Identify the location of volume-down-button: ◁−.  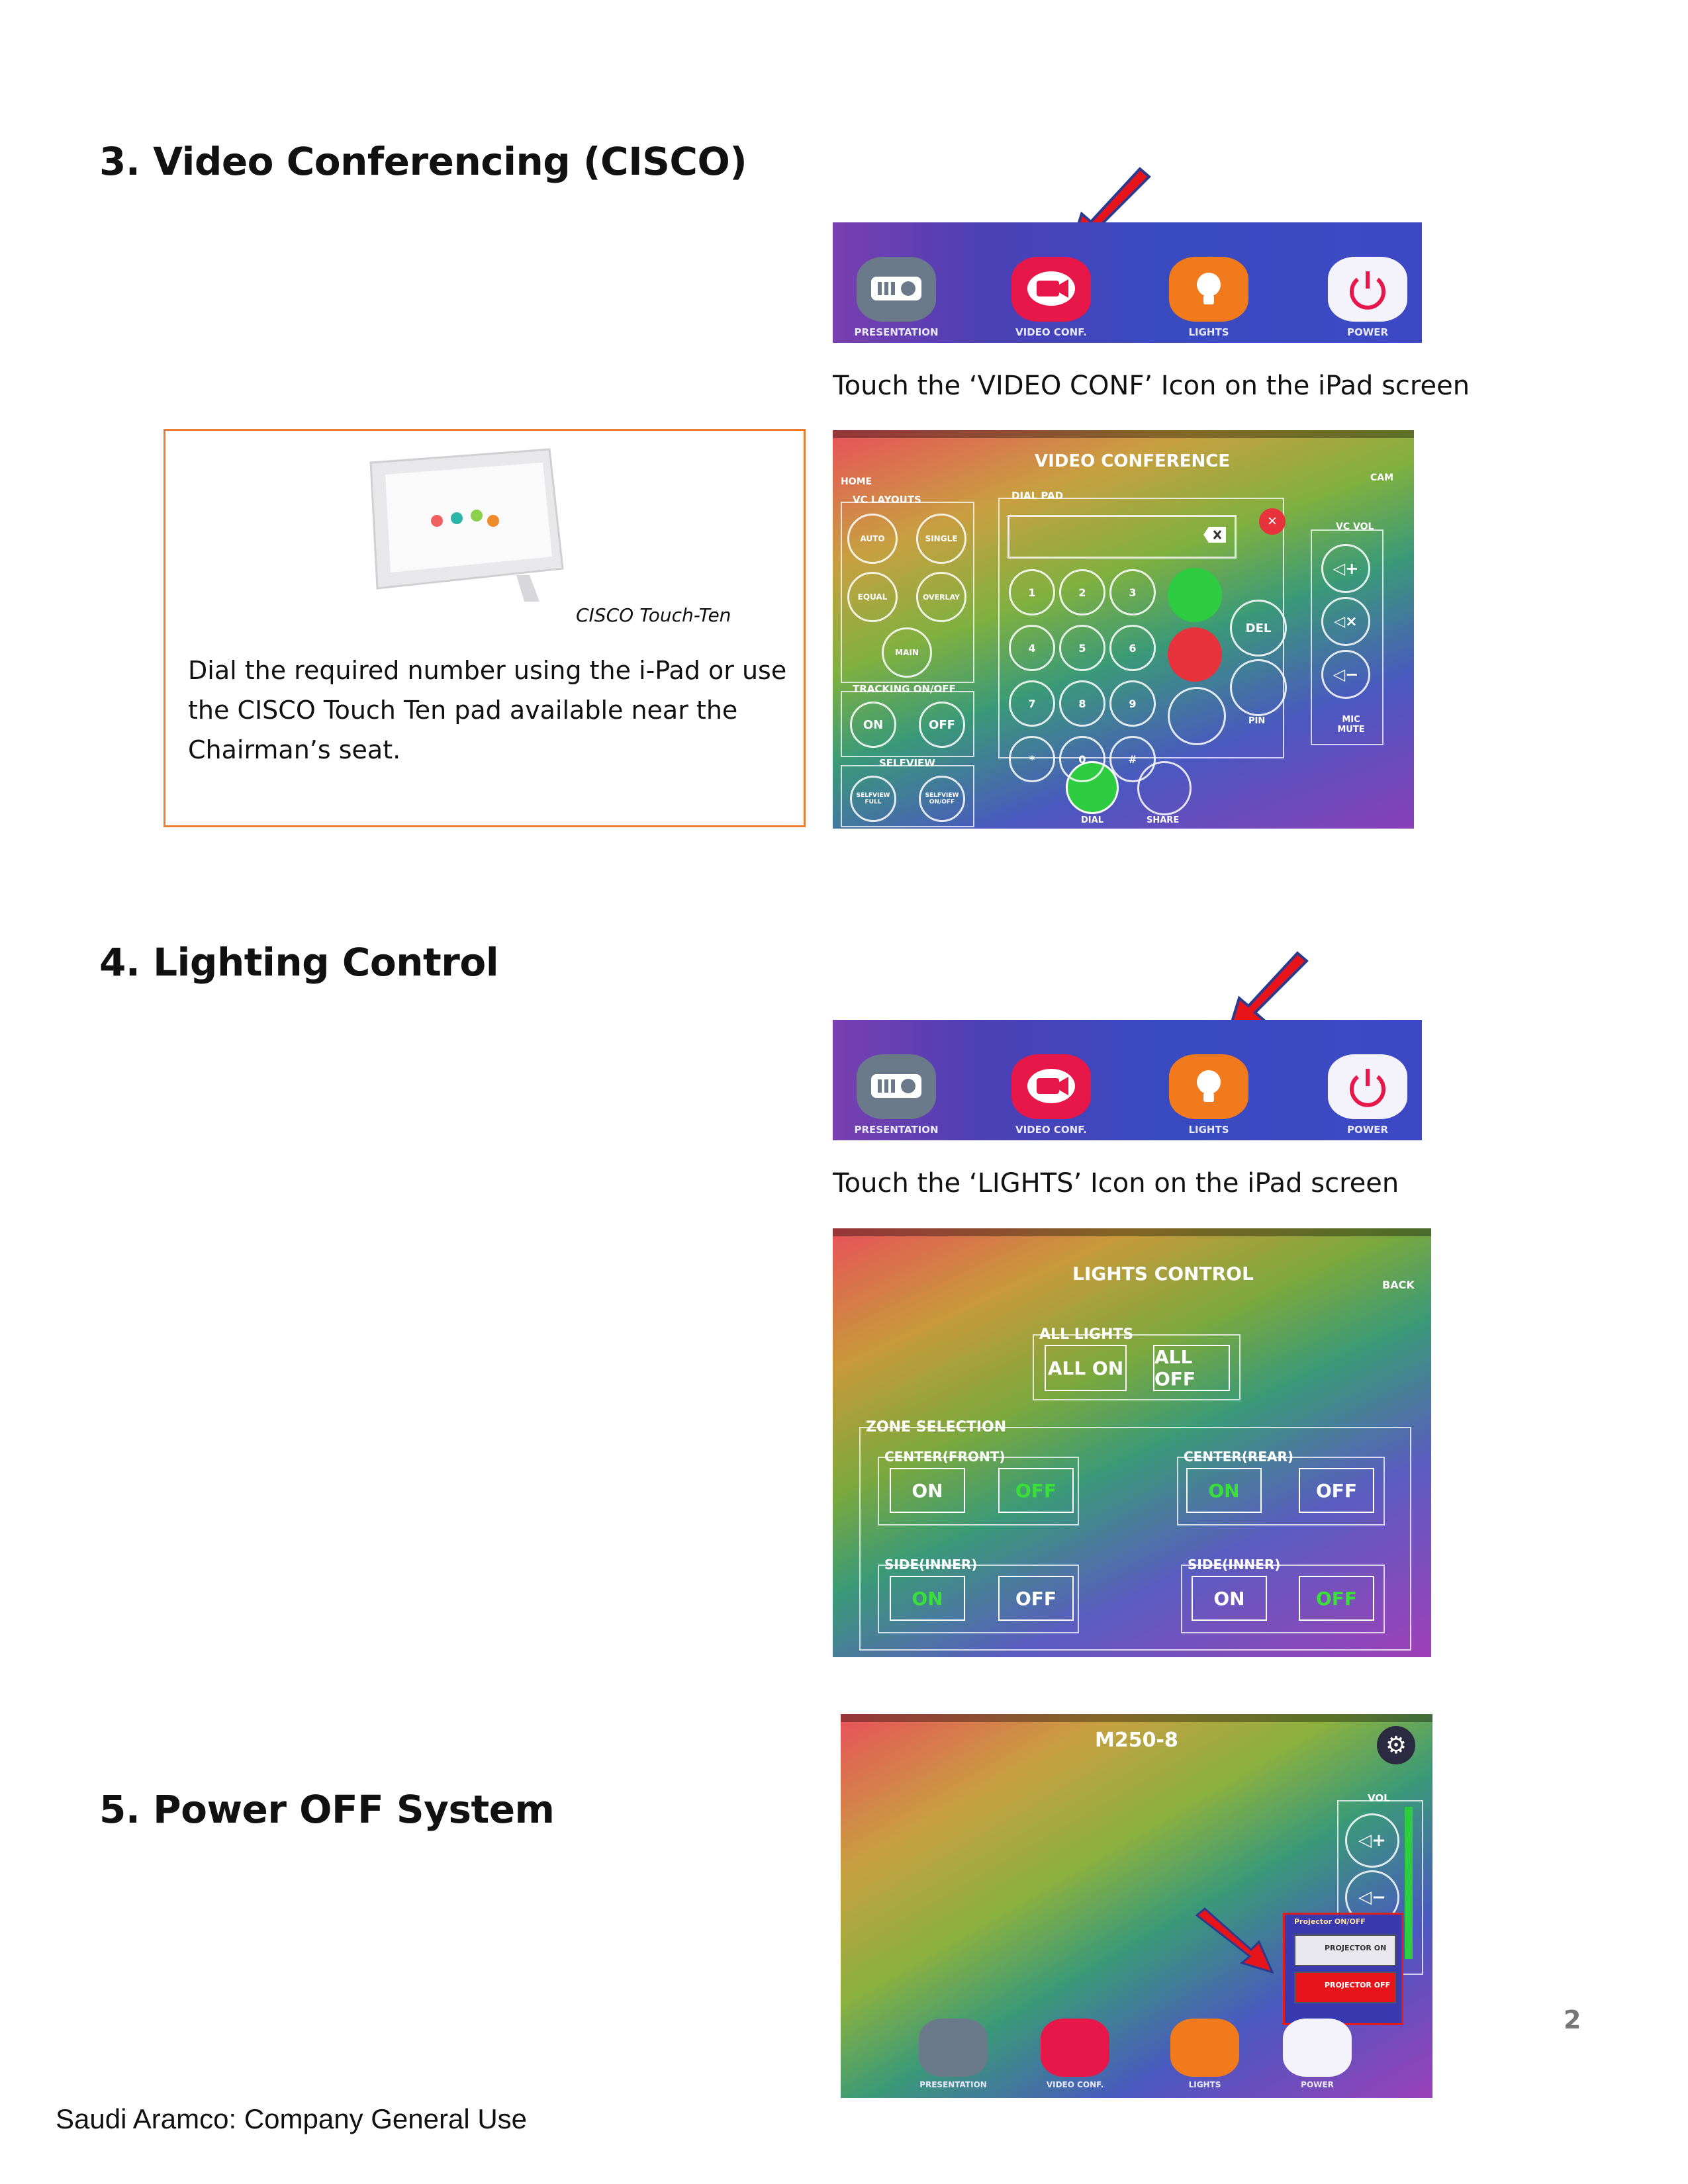
(1345, 675).